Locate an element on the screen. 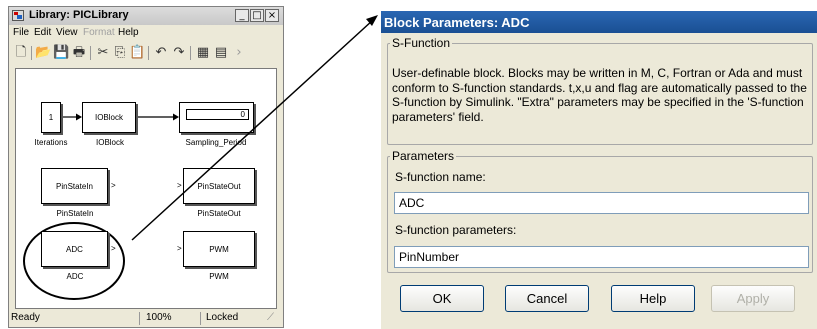 The image size is (817, 329). apply-button: Apply is located at coordinates (753, 298).